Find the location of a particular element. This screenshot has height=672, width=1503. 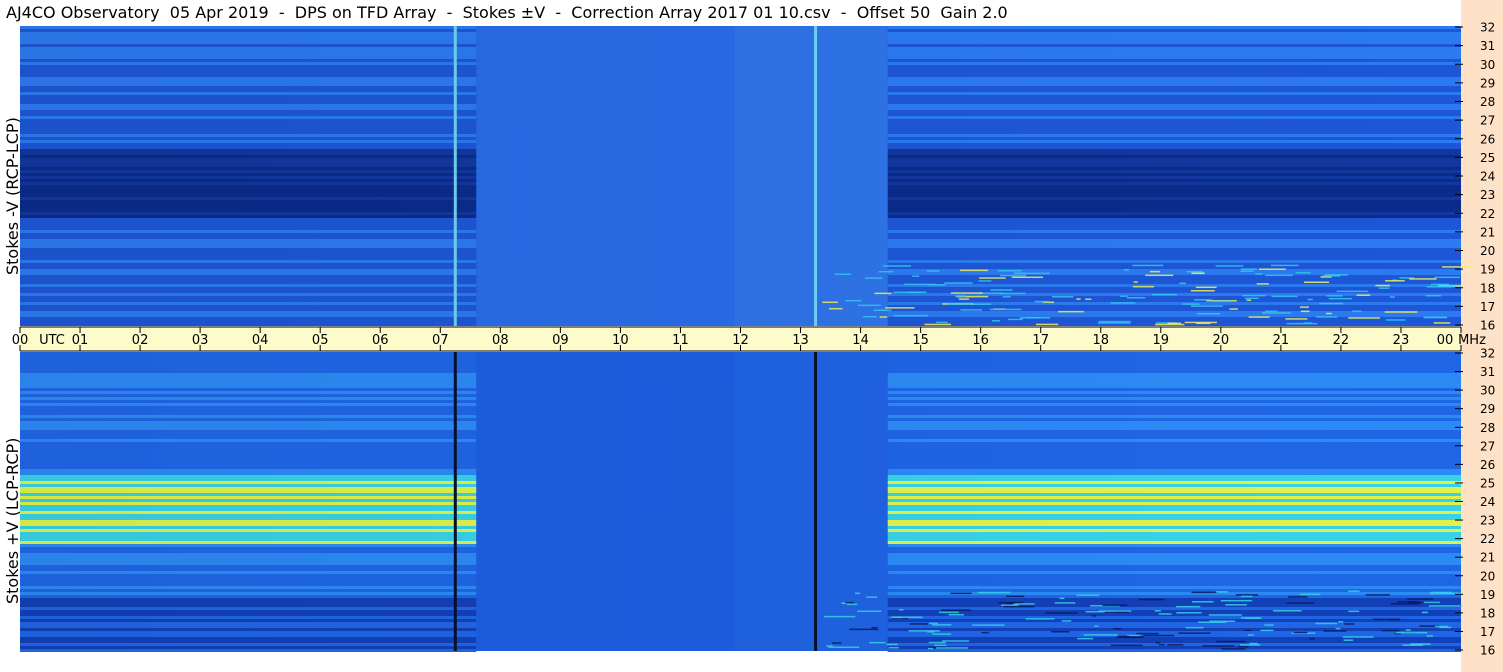

x-tick-label: 13 is located at coordinates (800, 340).